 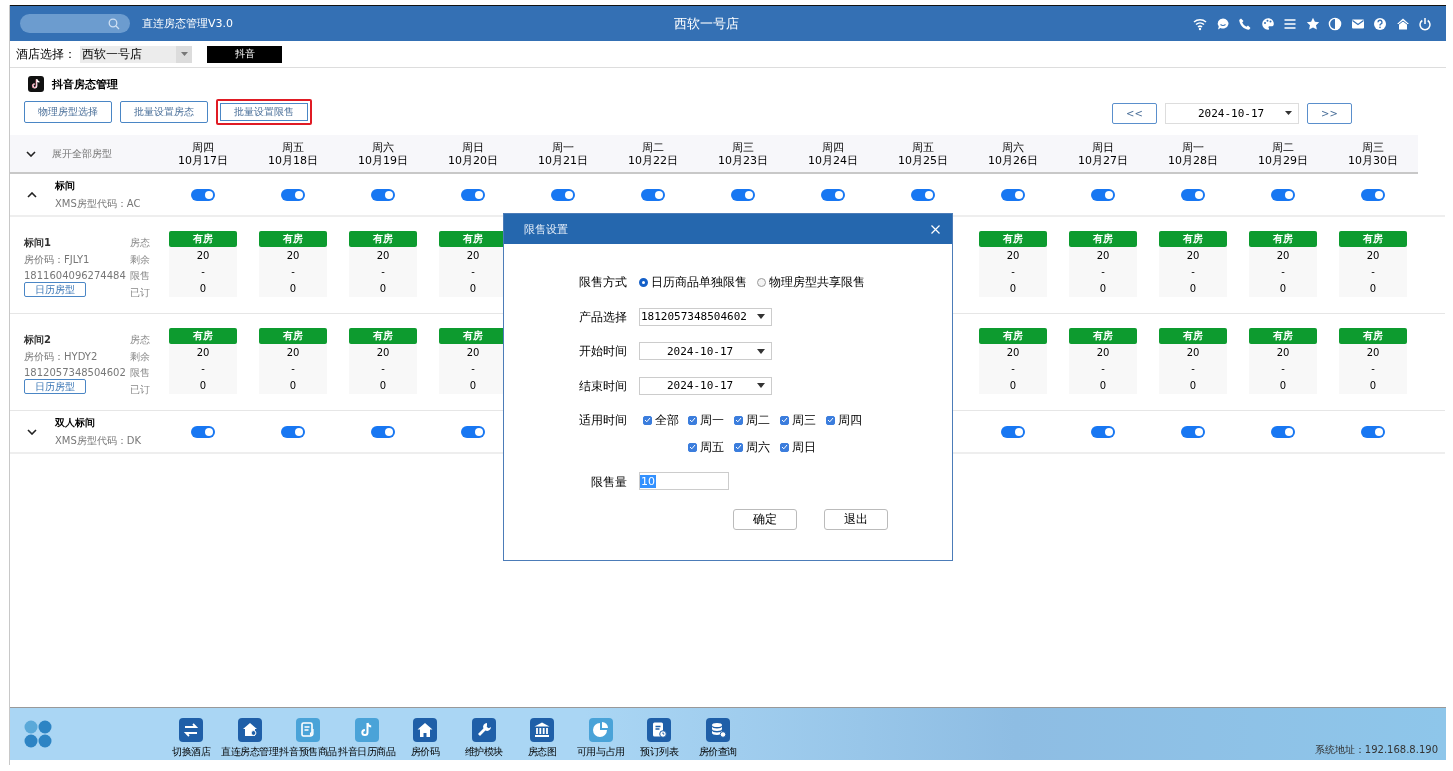 I want to click on date-label: 10月22日, so click(x=653, y=160).